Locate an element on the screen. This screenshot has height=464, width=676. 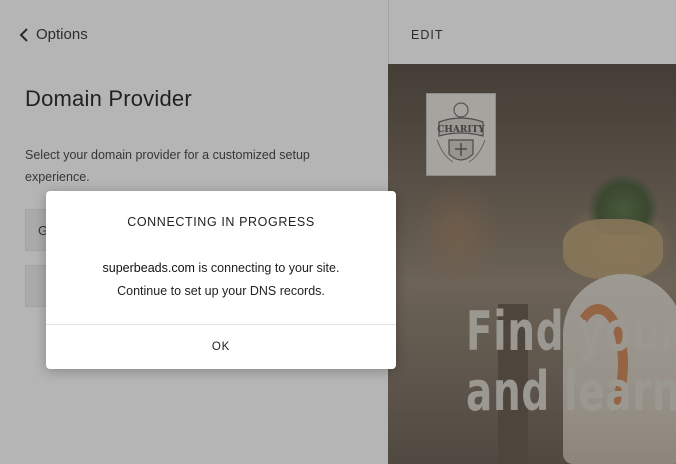
dialog-message-suffix: is connecting to your site. is located at coordinates (267, 268).